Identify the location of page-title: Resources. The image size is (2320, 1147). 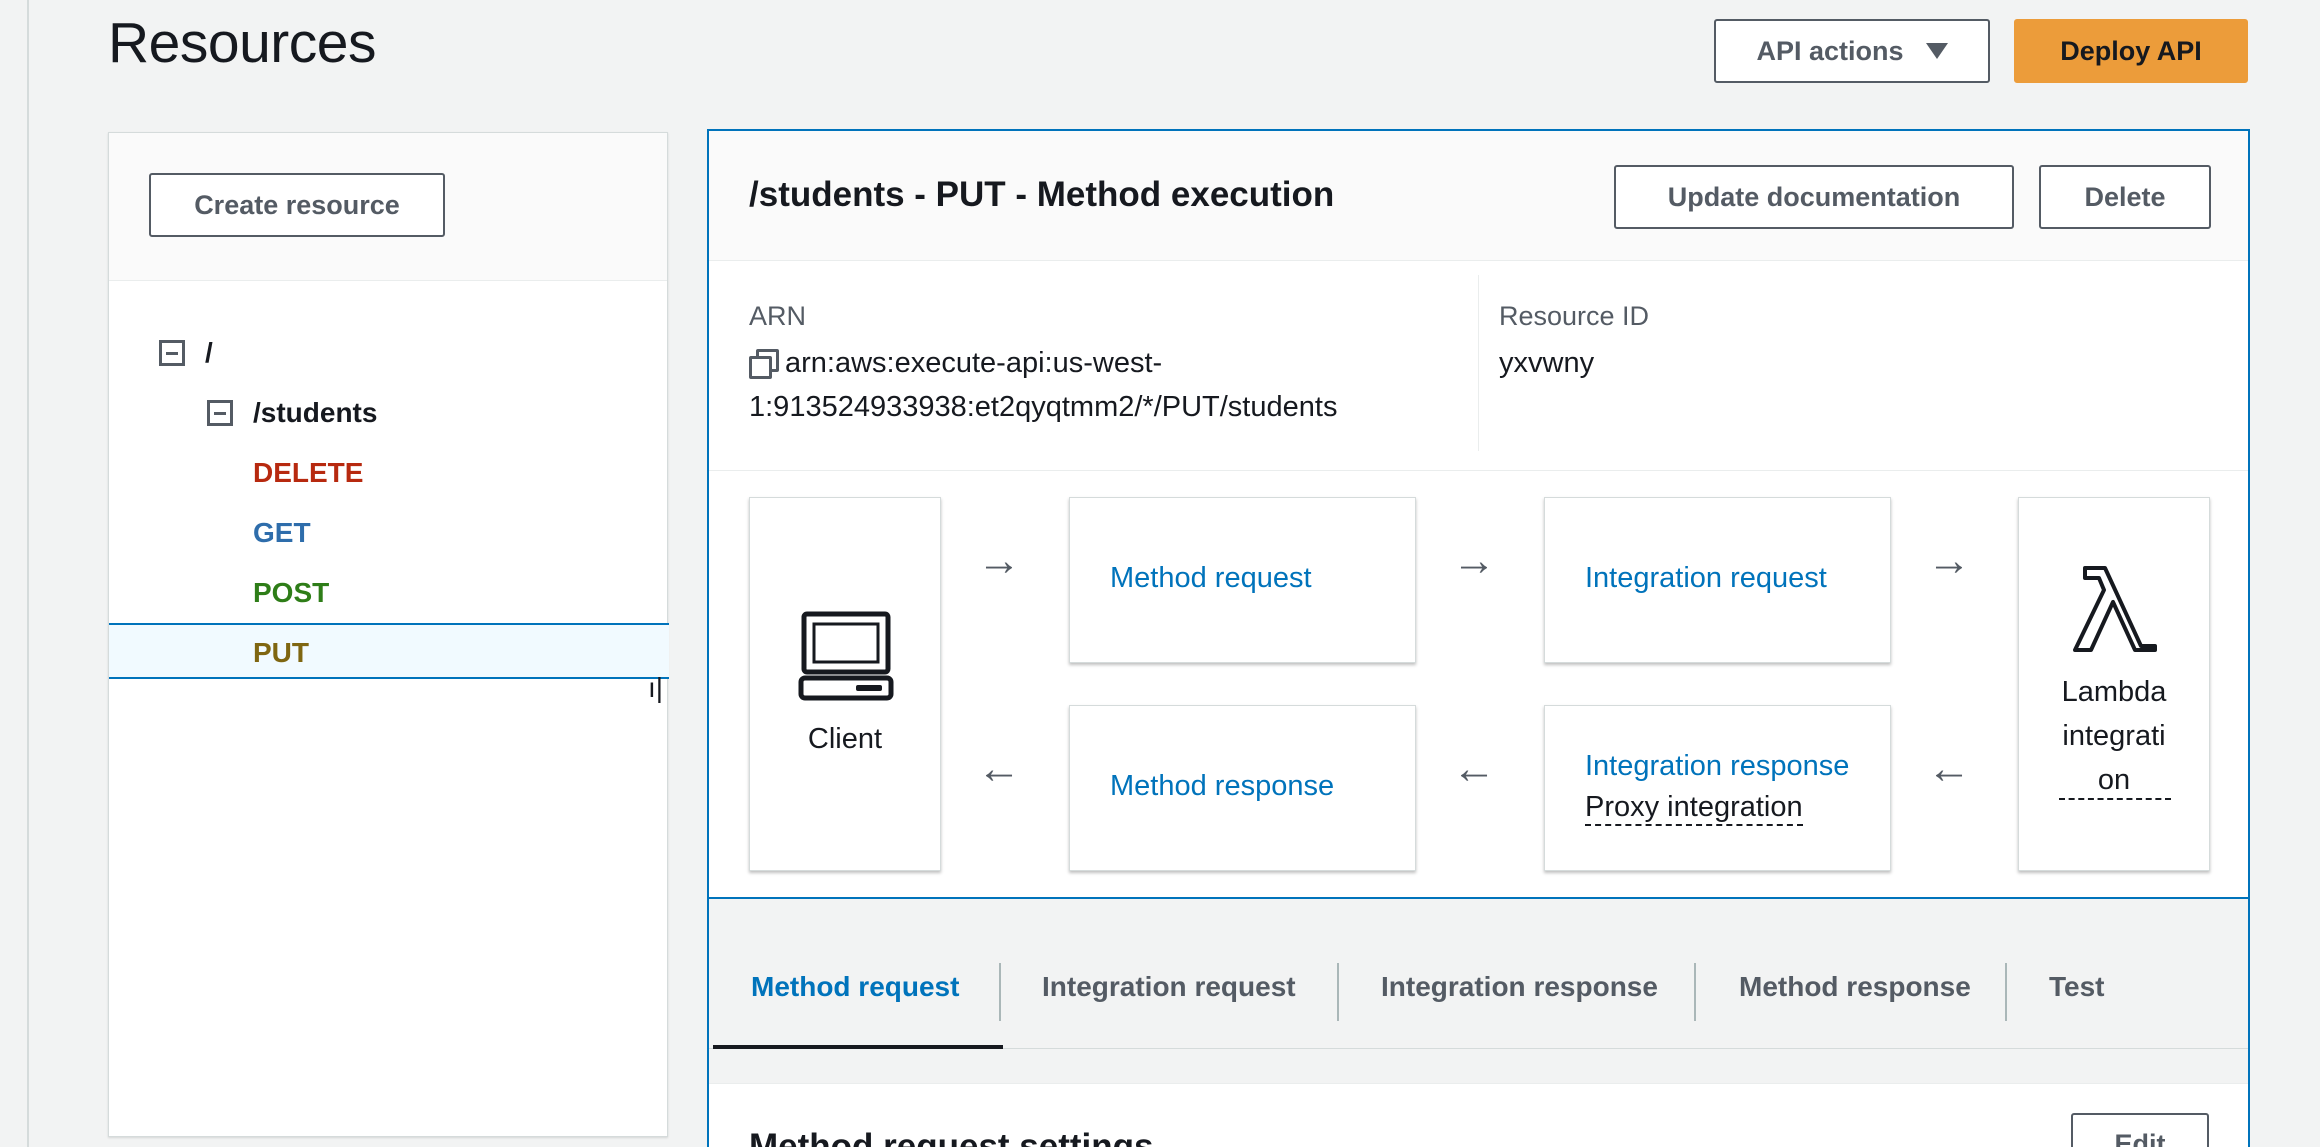
(242, 43).